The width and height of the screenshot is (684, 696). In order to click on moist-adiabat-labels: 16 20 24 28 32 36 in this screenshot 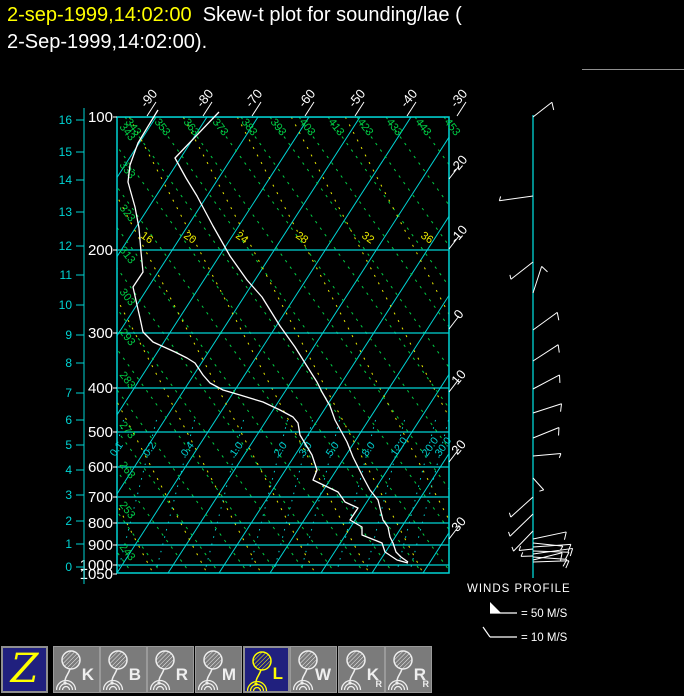, I will do `click(286, 238)`.